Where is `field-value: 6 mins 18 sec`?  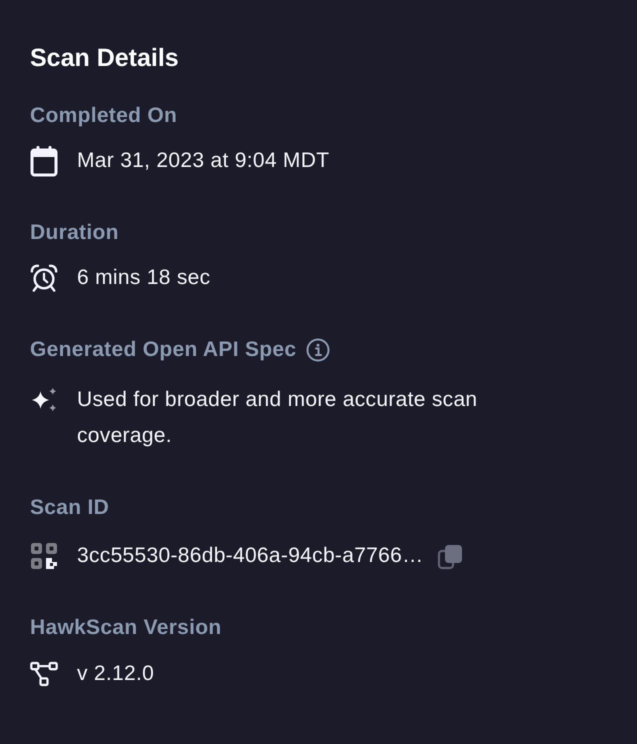
field-value: 6 mins 18 sec is located at coordinates (143, 278).